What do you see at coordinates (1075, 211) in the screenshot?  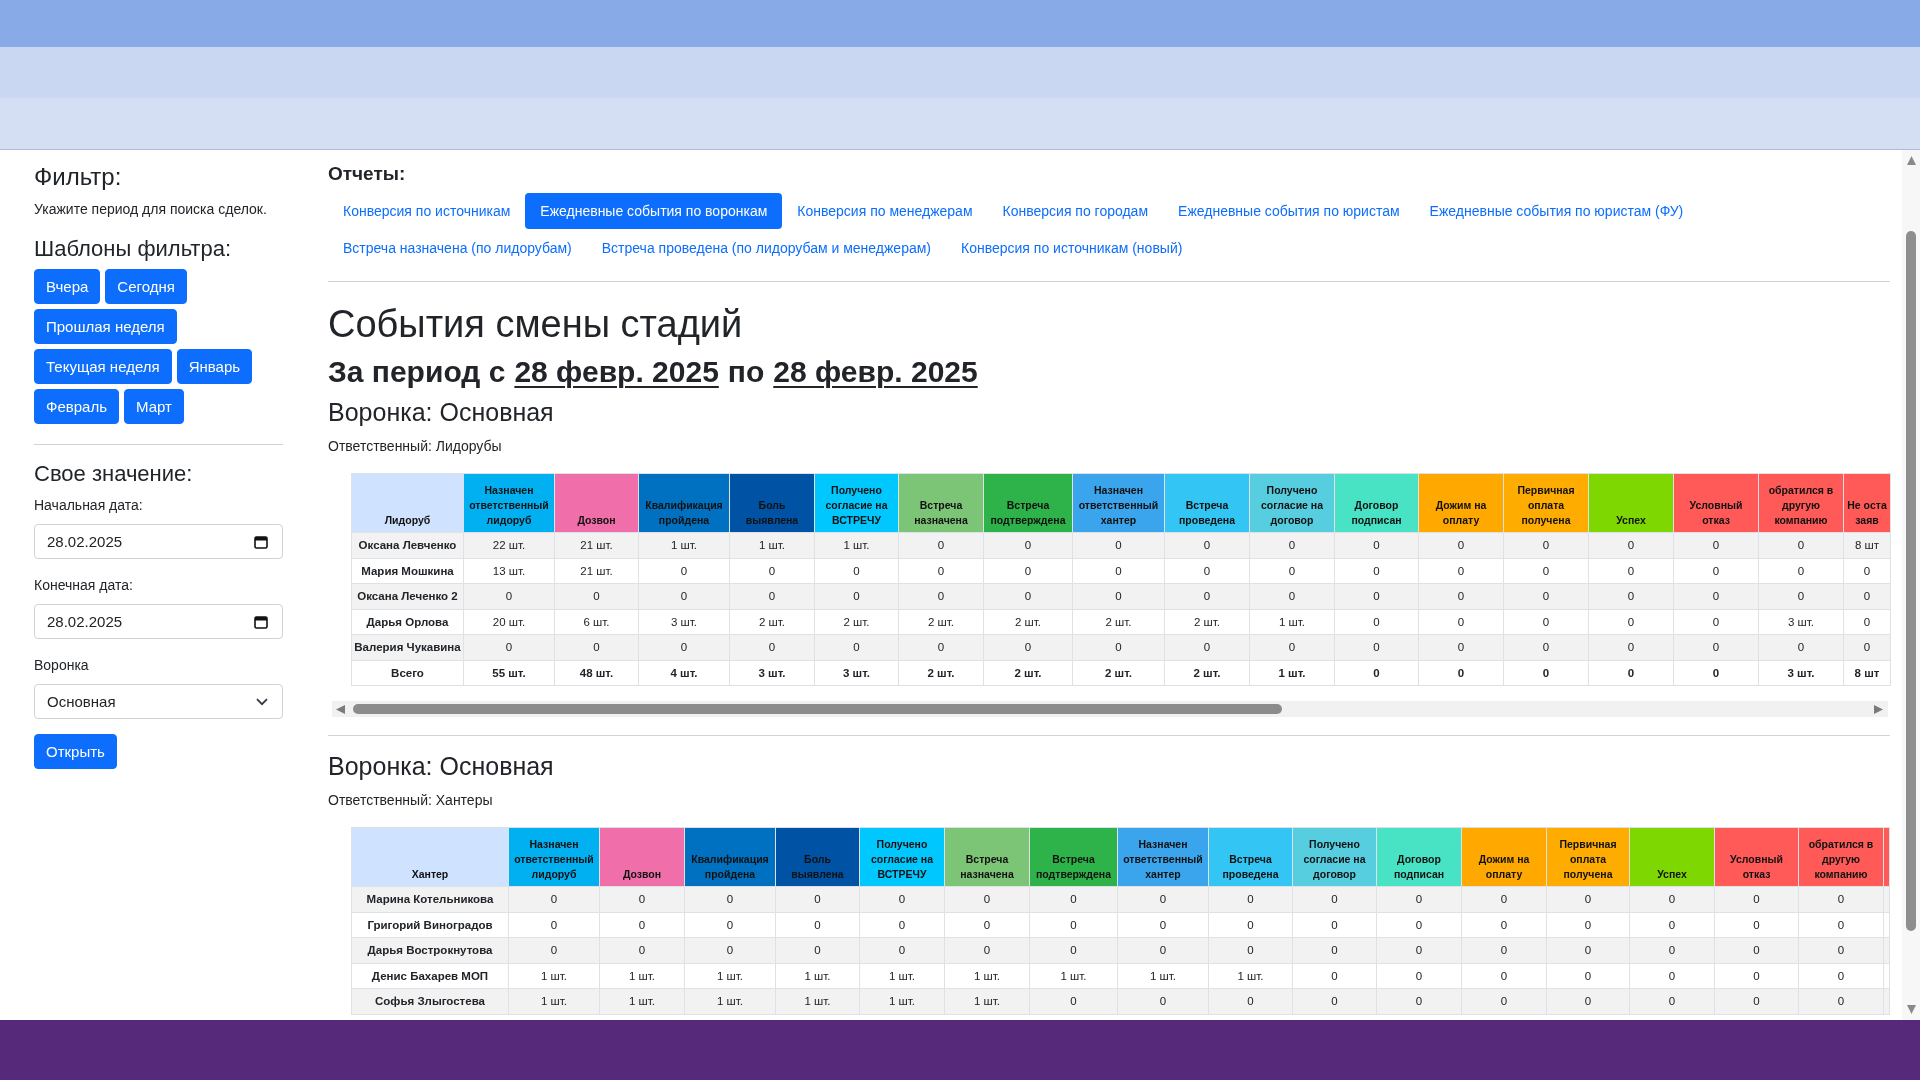 I see `report-tab: Конверсия по городам` at bounding box center [1075, 211].